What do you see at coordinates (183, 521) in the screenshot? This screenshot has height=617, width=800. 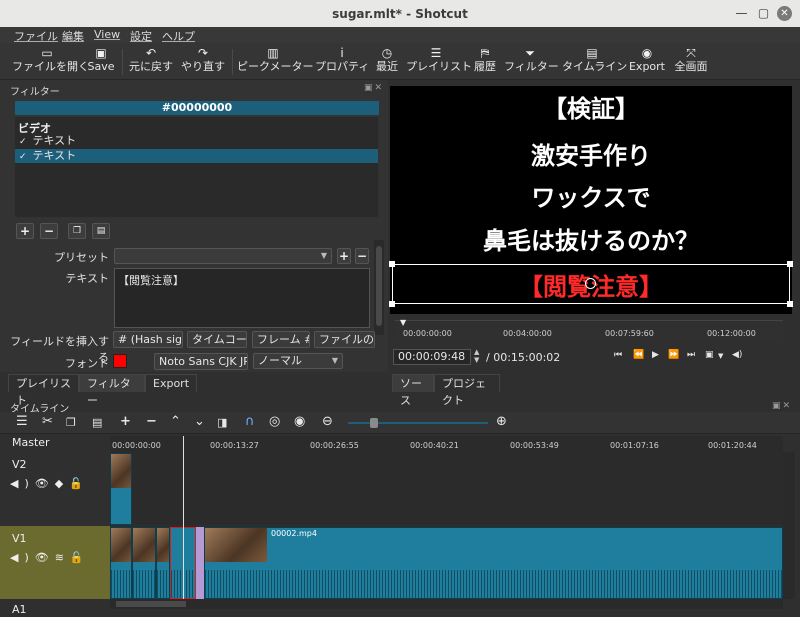 I see `timeline-playhead` at bounding box center [183, 521].